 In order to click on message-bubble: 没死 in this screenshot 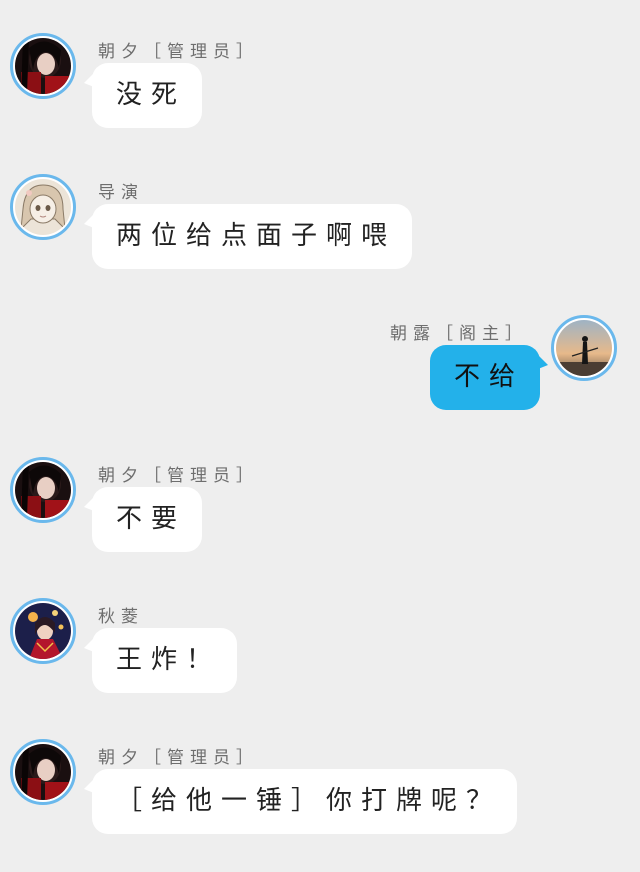, I will do `click(147, 95)`.